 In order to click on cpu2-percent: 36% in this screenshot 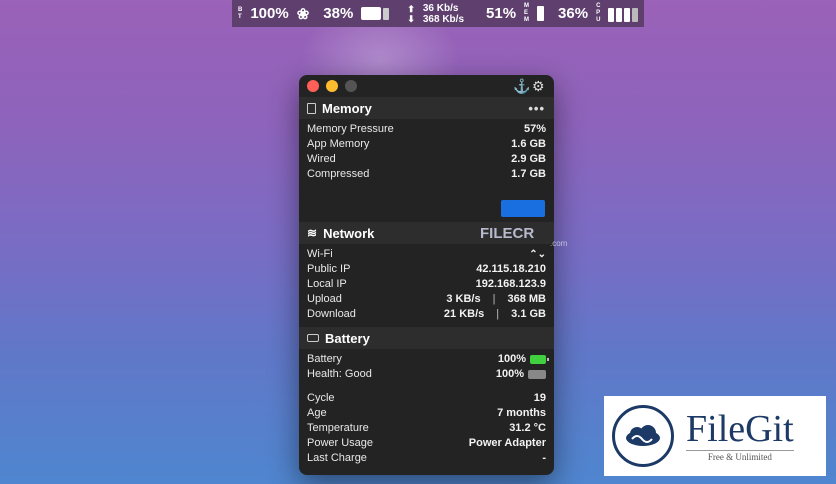, I will do `click(573, 13)`.